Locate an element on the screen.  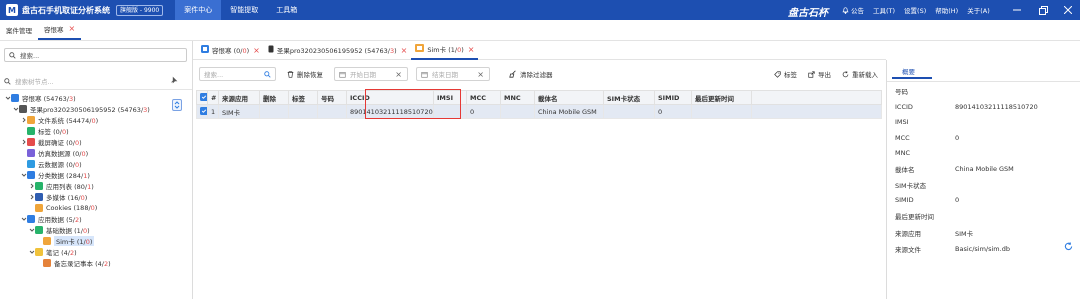
tab-summary: 概要 is located at coordinates (912, 72).